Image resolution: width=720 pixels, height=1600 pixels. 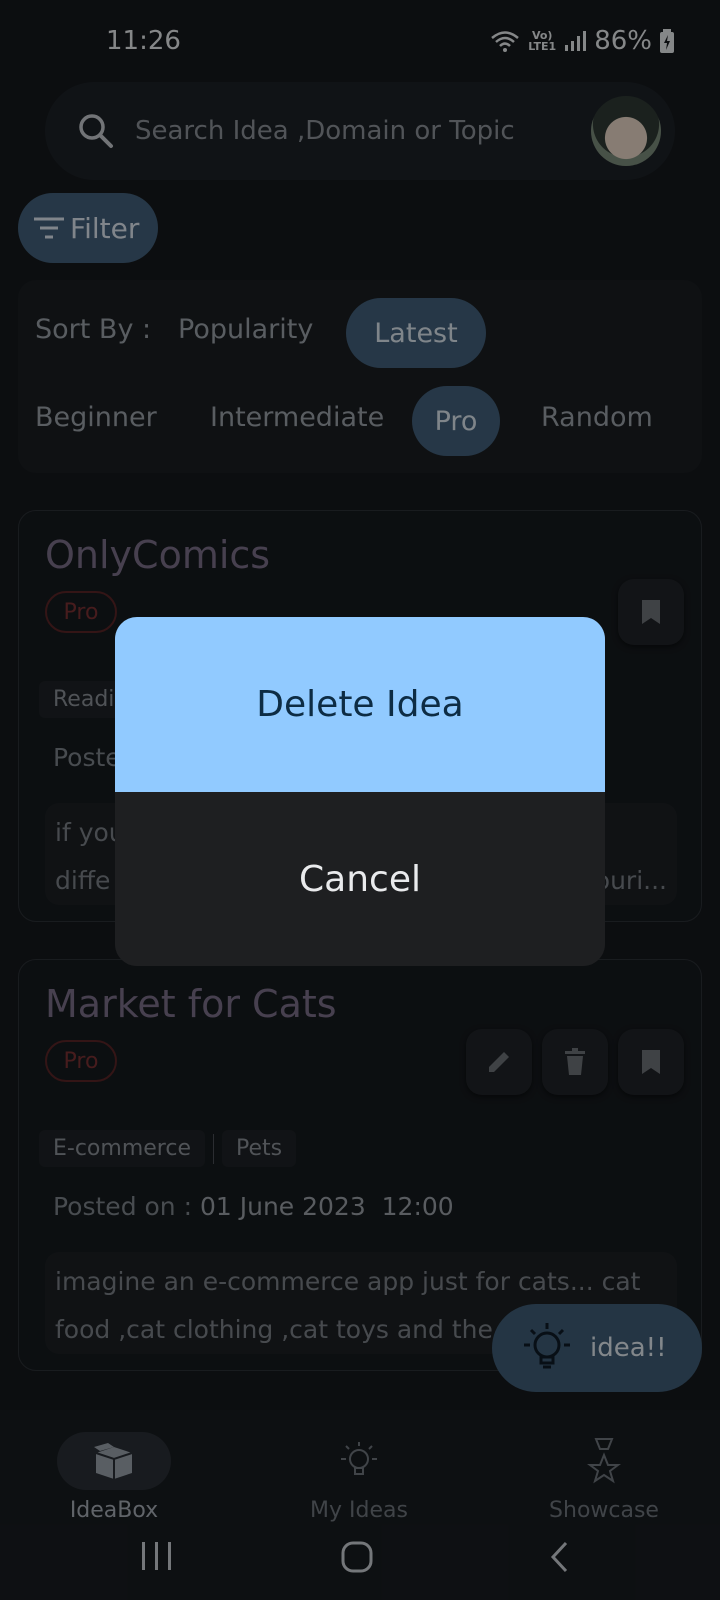 I want to click on cancel-button: Cancel, so click(x=360, y=879).